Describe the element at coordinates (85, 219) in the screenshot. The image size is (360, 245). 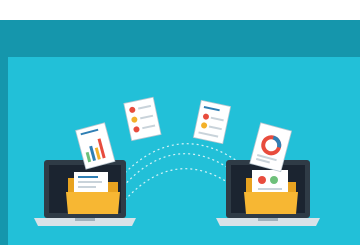
I see `left-laptop-notch` at that location.